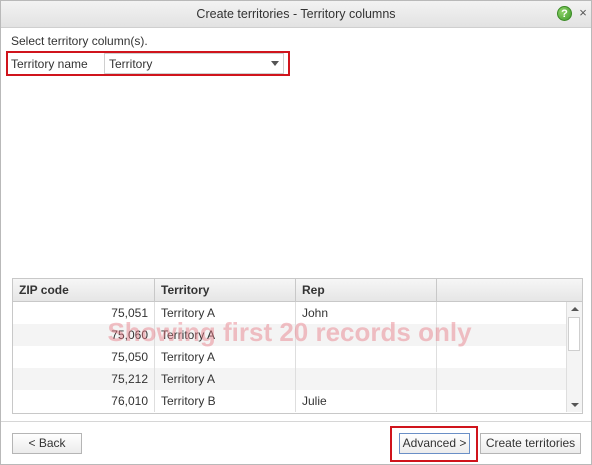 The height and width of the screenshot is (465, 592). What do you see at coordinates (574, 357) in the screenshot?
I see `grid-vertical-scrollbar` at bounding box center [574, 357].